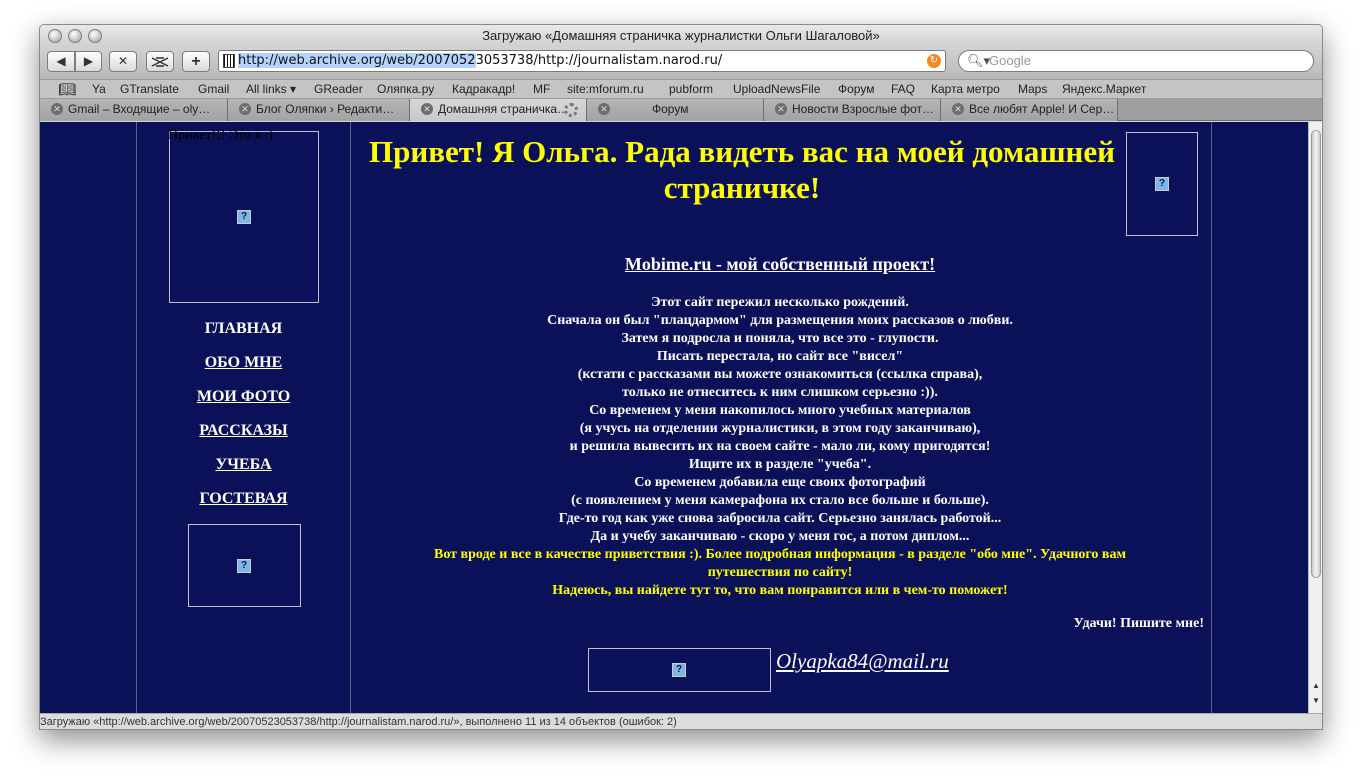 This screenshot has width=1362, height=783. What do you see at coordinates (88, 61) in the screenshot?
I see `forward-button: ▶` at bounding box center [88, 61].